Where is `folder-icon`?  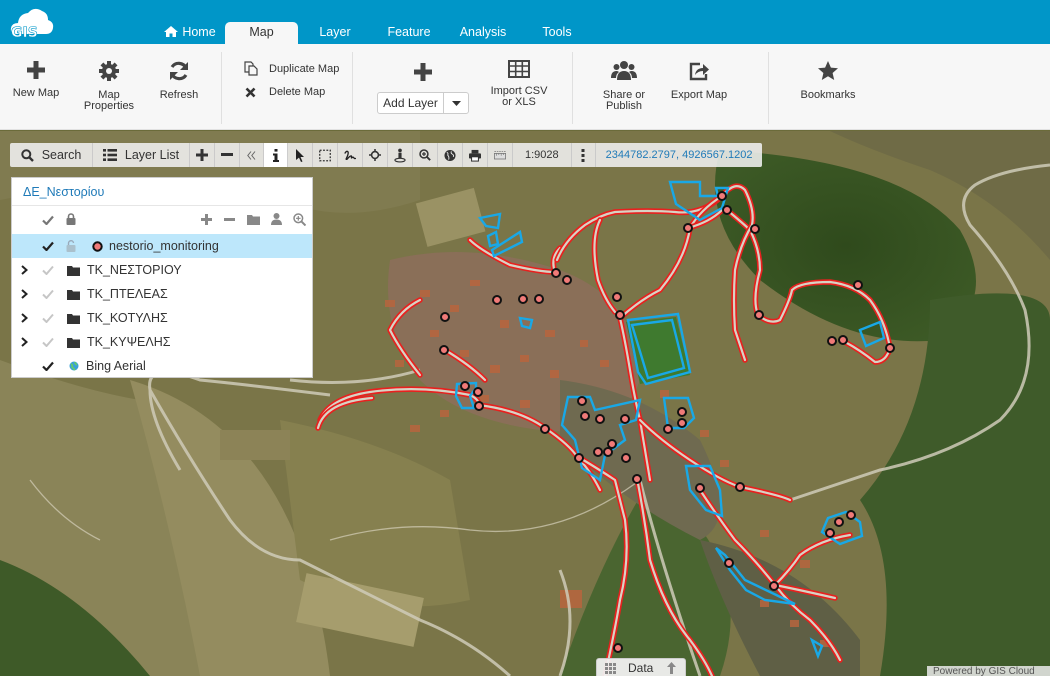
folder-icon is located at coordinates (253, 219).